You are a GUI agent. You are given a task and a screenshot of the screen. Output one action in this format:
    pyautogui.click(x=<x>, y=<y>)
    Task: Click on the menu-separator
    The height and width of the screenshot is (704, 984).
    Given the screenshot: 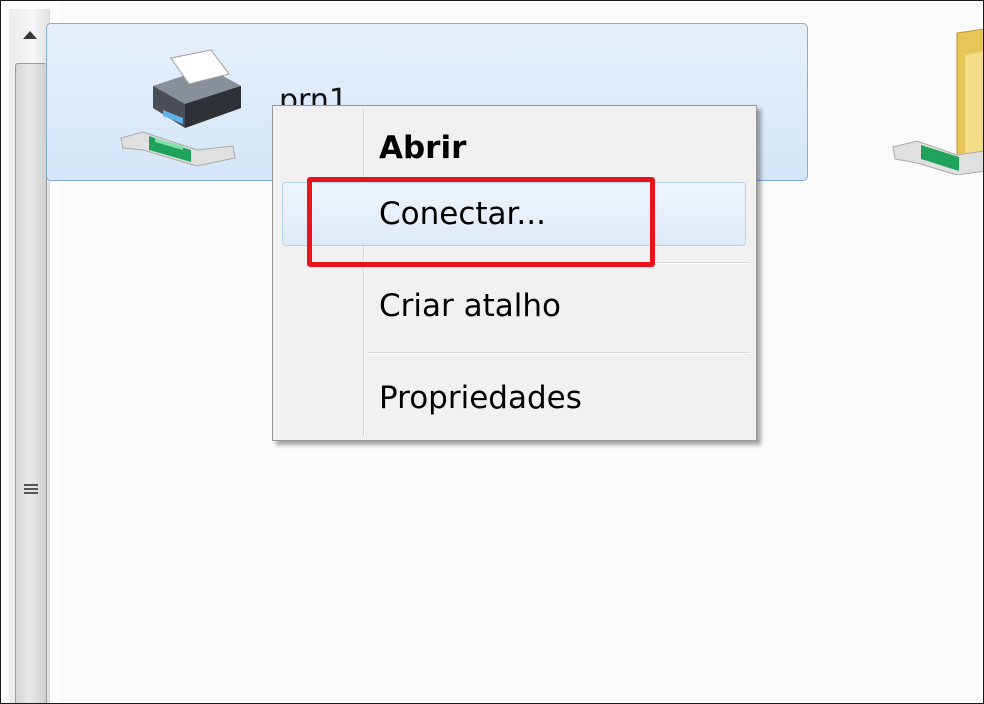 What is the action you would take?
    pyautogui.click(x=558, y=353)
    